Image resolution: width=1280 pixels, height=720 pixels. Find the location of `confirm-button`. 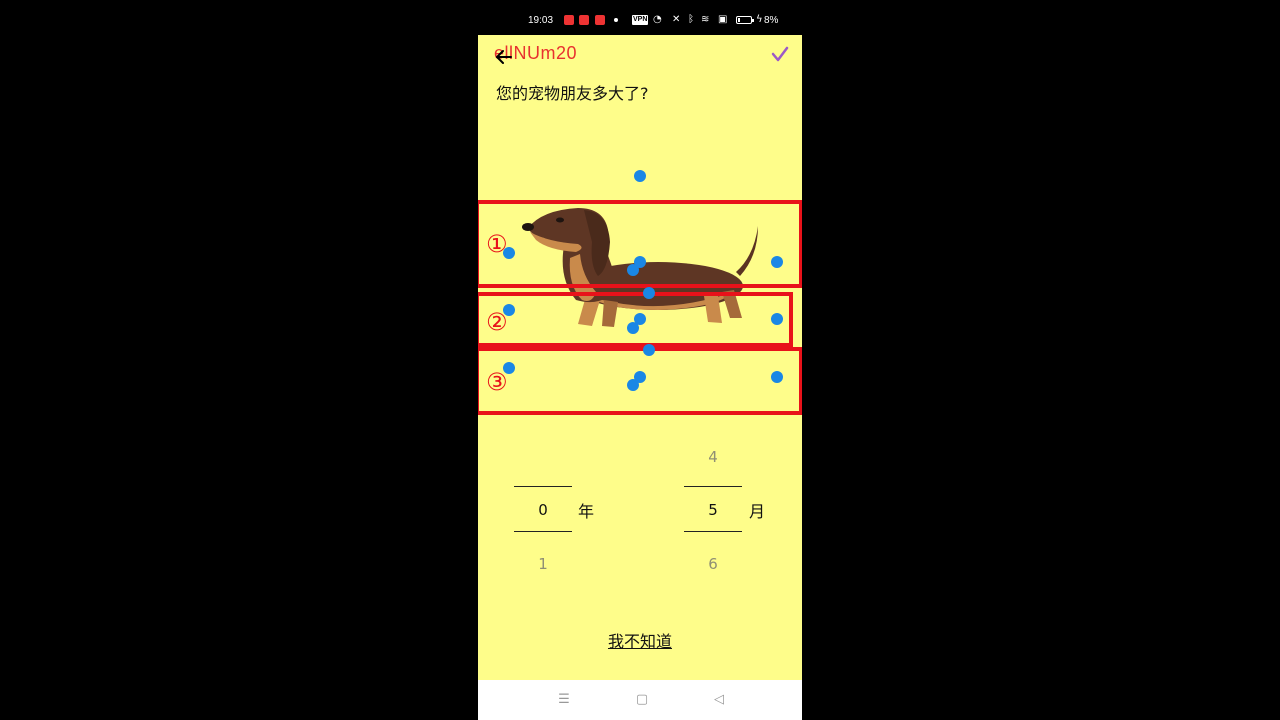

confirm-button is located at coordinates (780, 56).